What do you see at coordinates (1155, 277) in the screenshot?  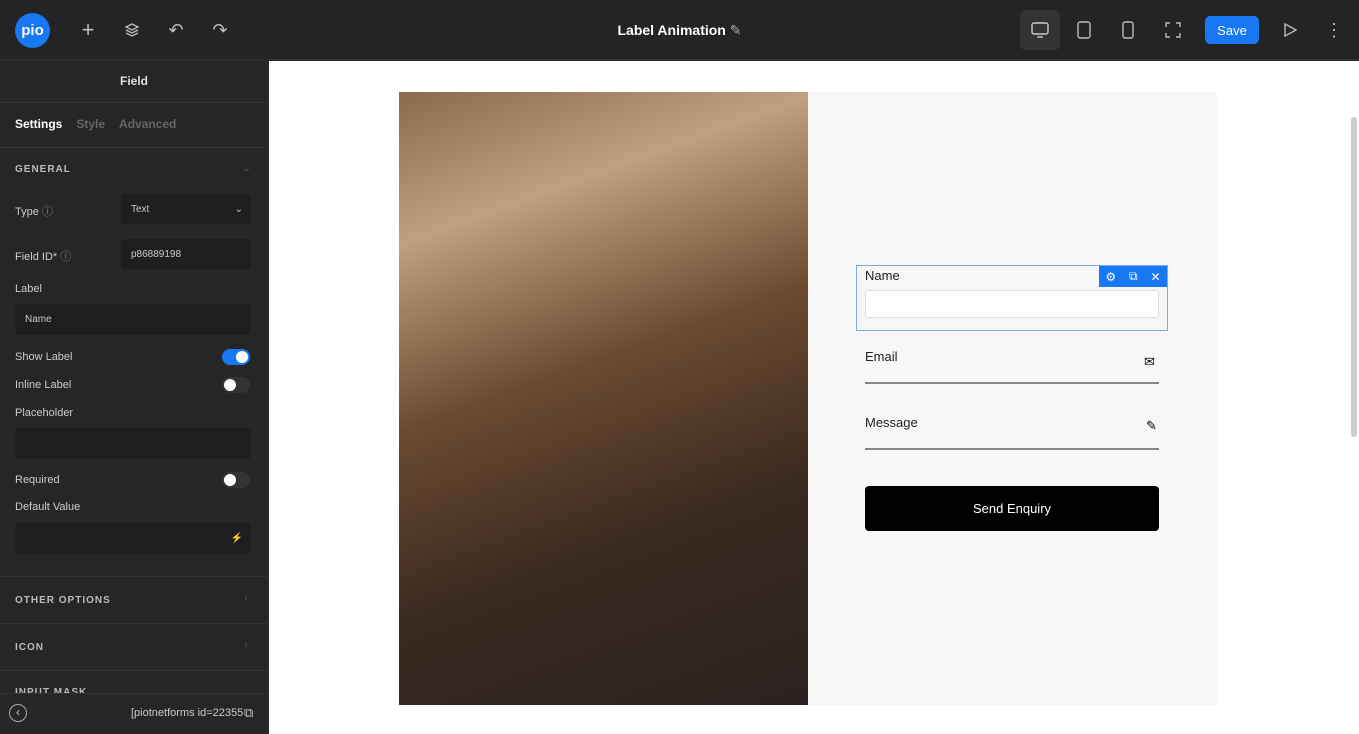 I see `close-icon: ✕` at bounding box center [1155, 277].